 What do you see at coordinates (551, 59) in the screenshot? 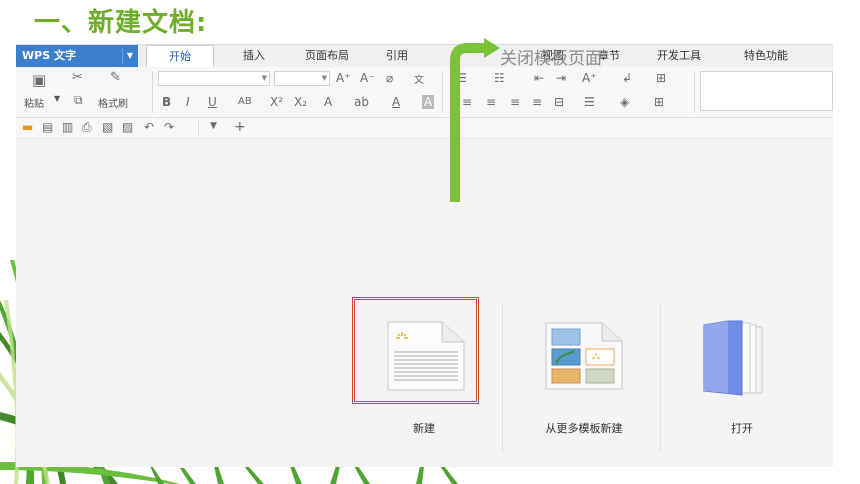
I see `close-template-page-annotation: 关闭模板页面` at bounding box center [551, 59].